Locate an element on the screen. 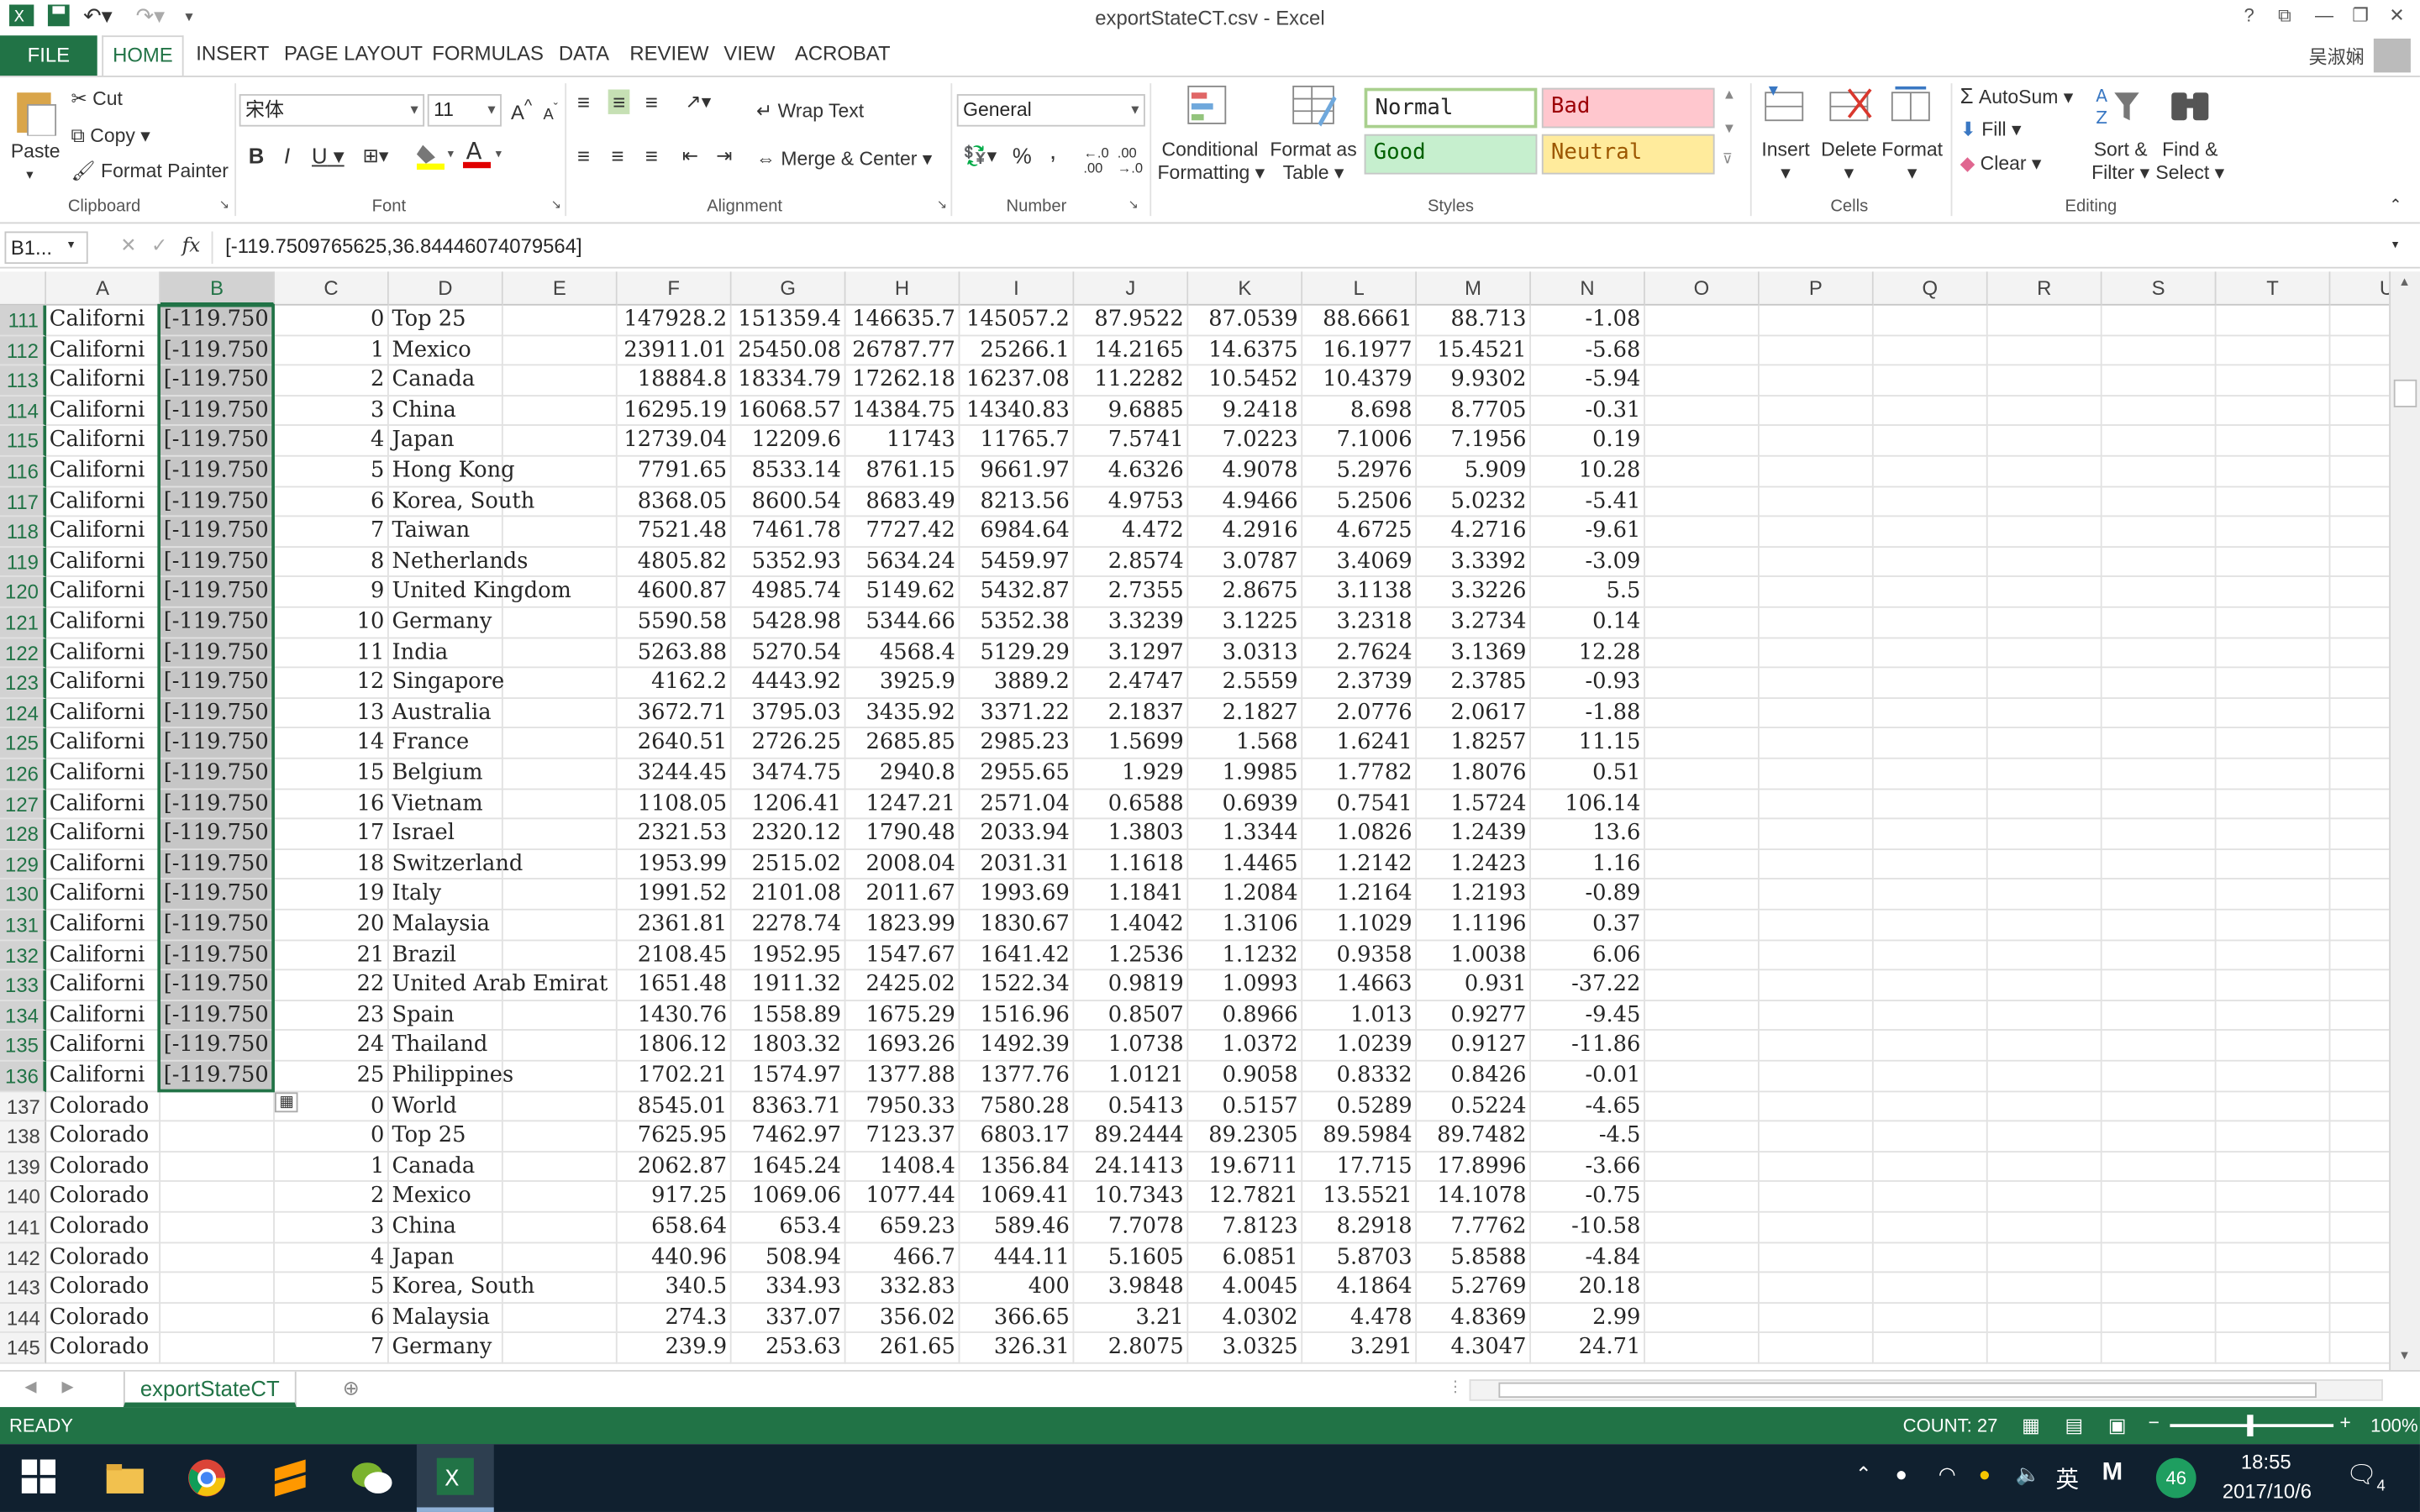 The image size is (2420, 1512). cell-c-135: 24 is located at coordinates (331, 1046).